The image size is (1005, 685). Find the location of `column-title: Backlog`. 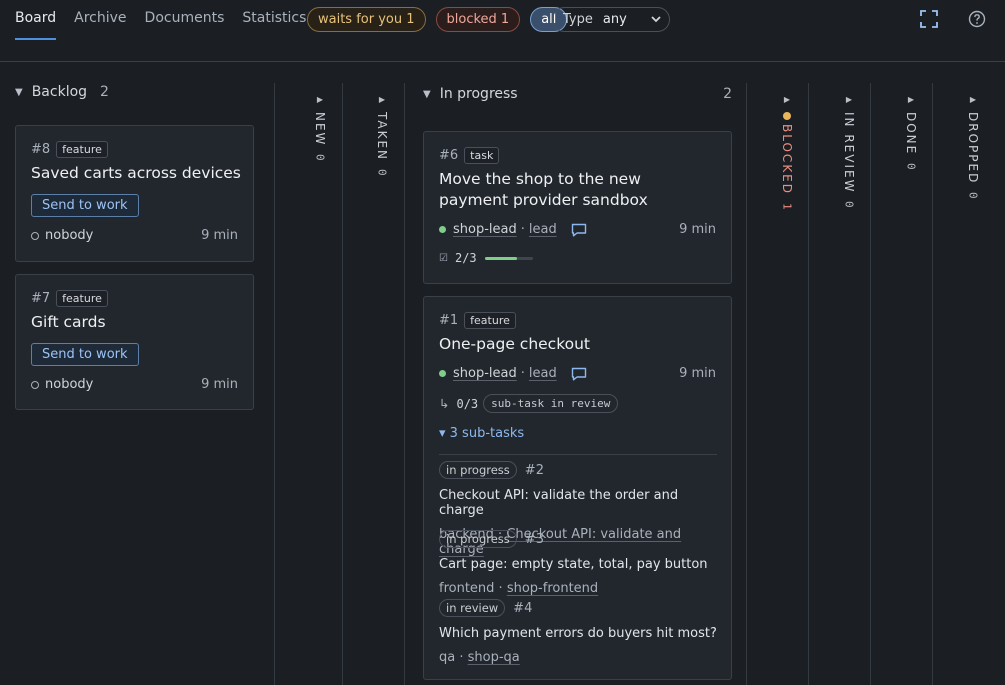

column-title: Backlog is located at coordinates (59, 92).